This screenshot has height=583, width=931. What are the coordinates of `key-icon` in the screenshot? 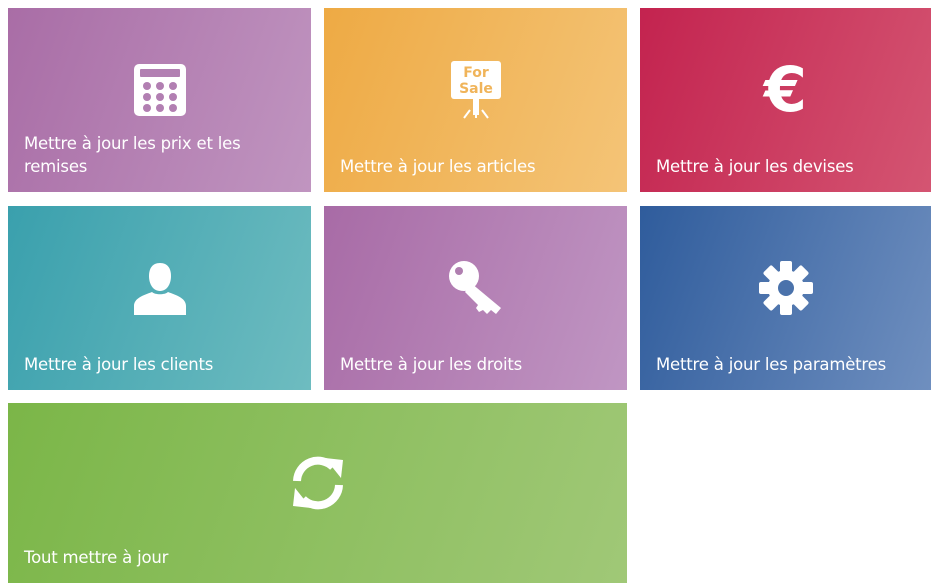 It's located at (476, 288).